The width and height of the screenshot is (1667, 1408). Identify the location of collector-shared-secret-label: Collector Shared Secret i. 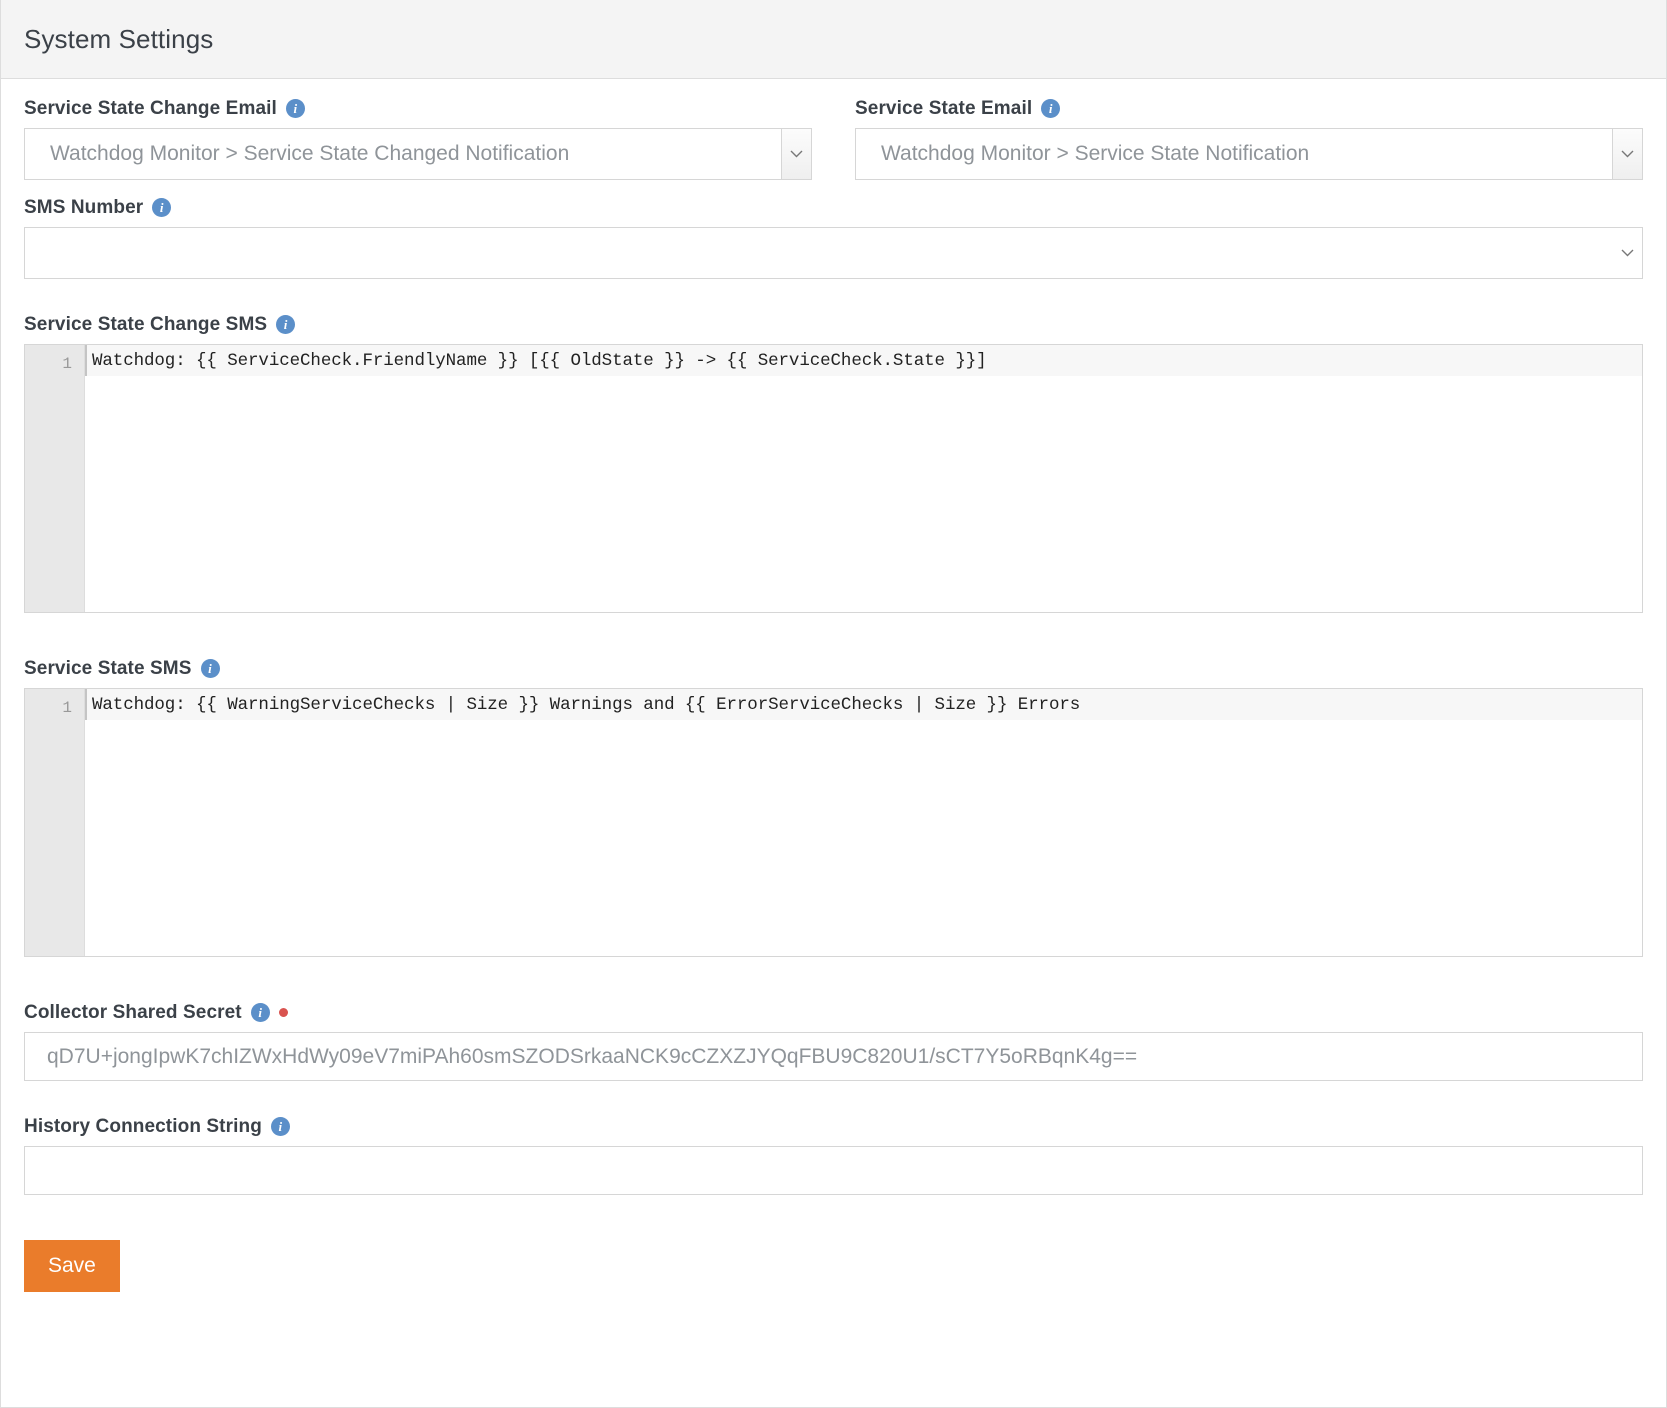
(833, 1012).